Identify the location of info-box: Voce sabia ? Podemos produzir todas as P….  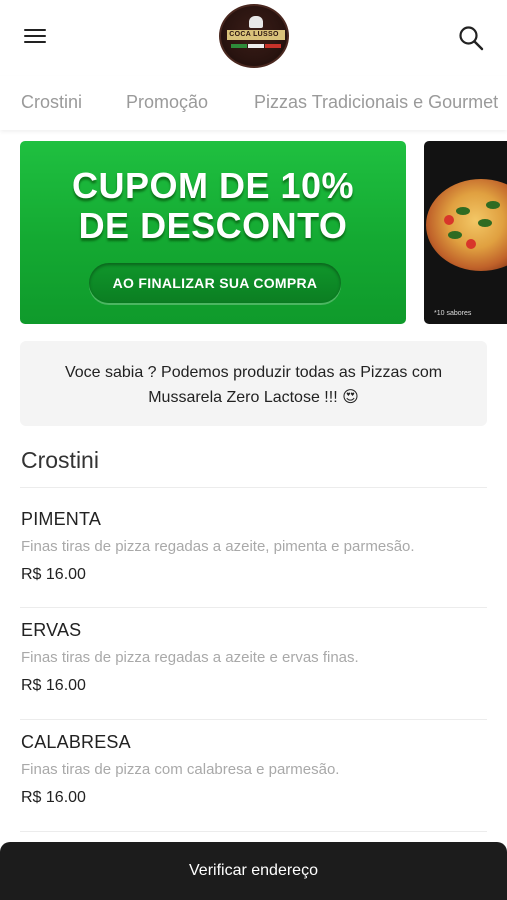
(253, 383).